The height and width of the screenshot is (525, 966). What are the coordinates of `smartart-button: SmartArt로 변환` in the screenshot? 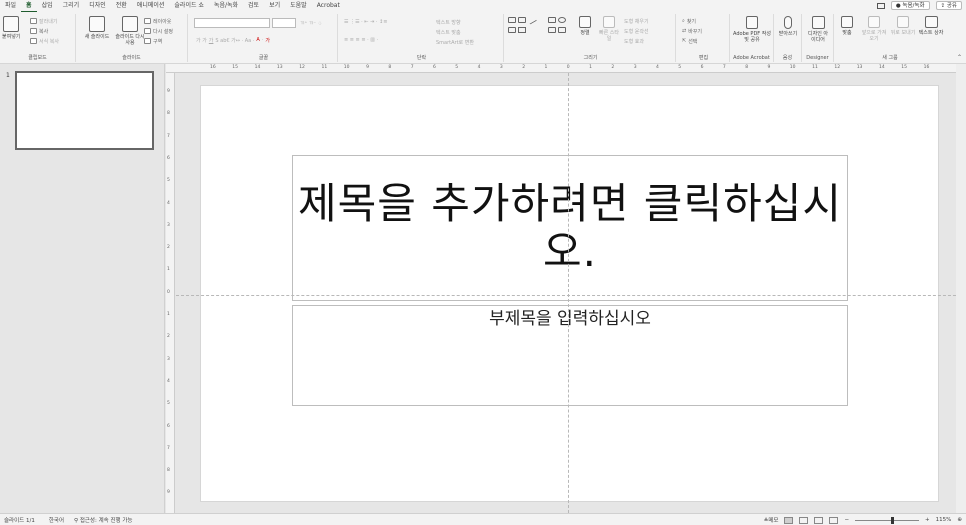 It's located at (455, 42).